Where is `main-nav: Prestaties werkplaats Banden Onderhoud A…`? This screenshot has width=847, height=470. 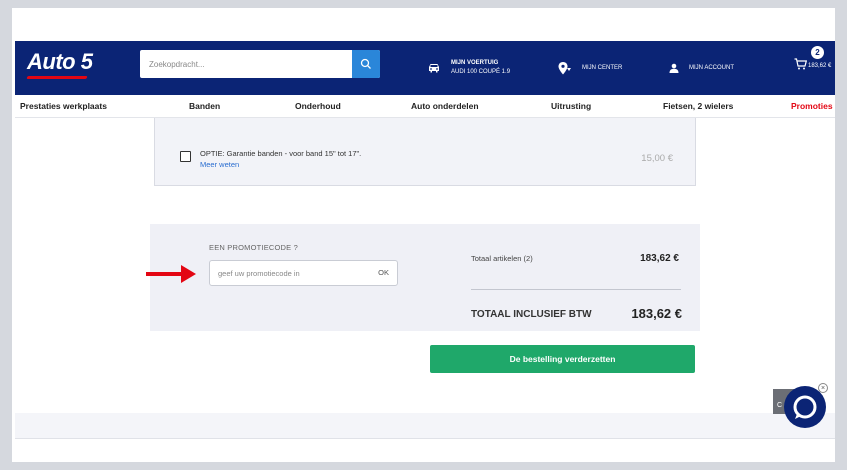 main-nav: Prestaties werkplaats Banden Onderhoud A… is located at coordinates (425, 106).